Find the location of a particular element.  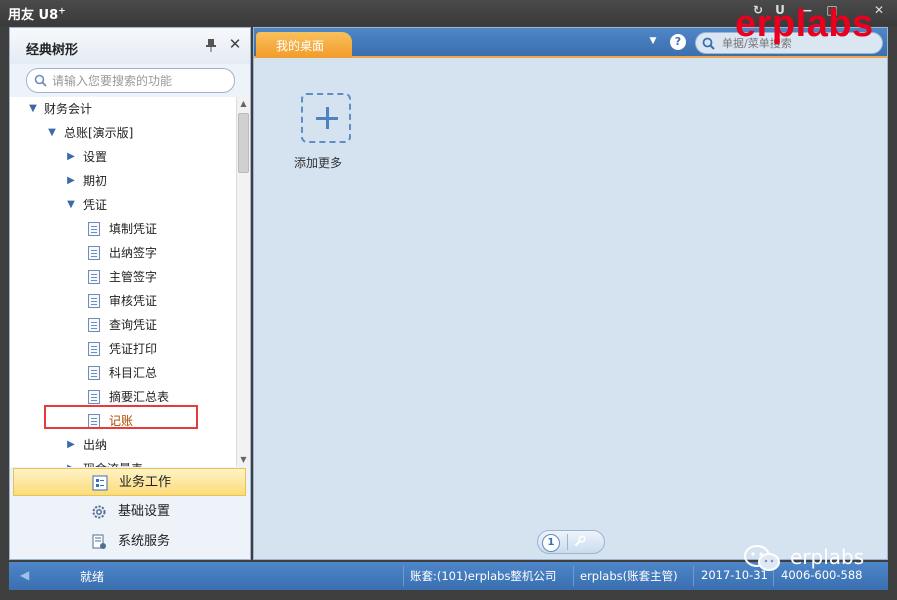

tree-scrollbar: ▲ ▼ is located at coordinates (243, 282).